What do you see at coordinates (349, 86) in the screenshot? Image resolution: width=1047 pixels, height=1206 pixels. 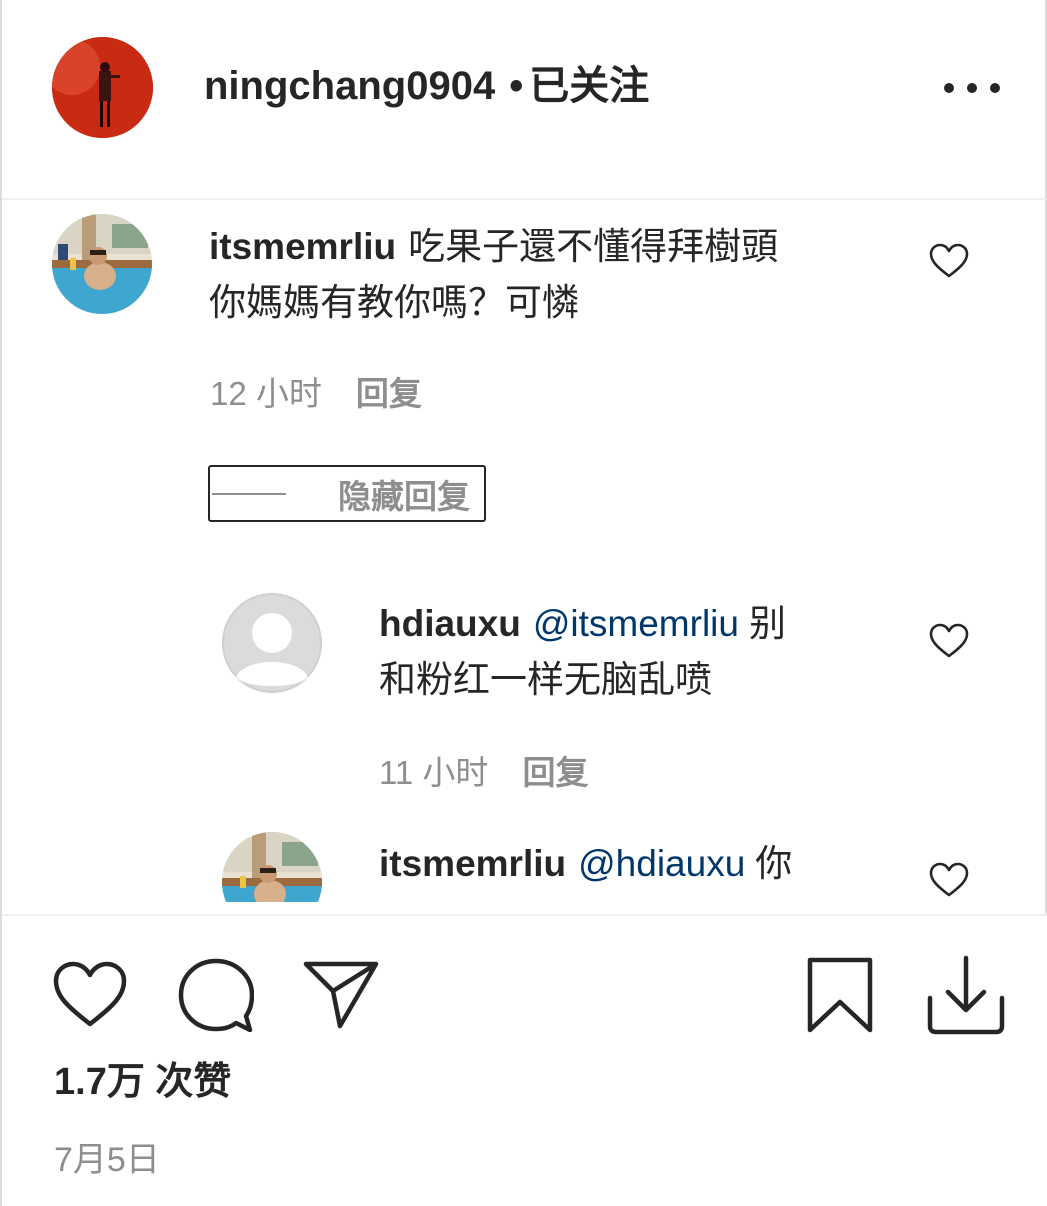 I see `owner-username: ningchang0904` at bounding box center [349, 86].